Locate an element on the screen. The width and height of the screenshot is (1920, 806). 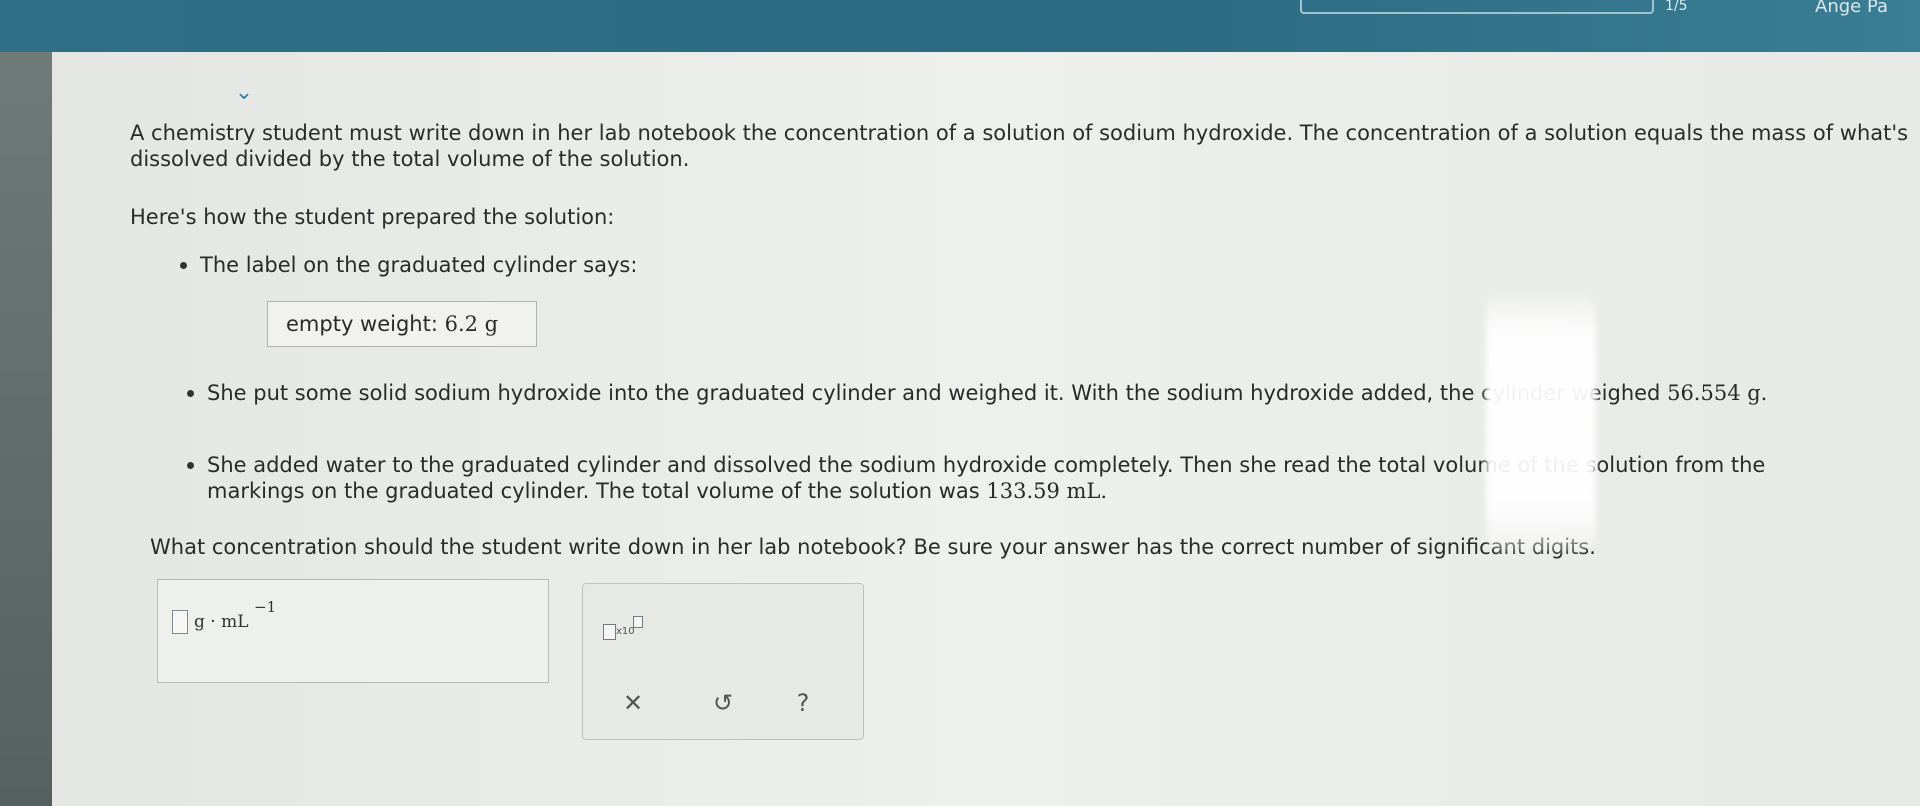
help-icon: ? is located at coordinates (803, 703).